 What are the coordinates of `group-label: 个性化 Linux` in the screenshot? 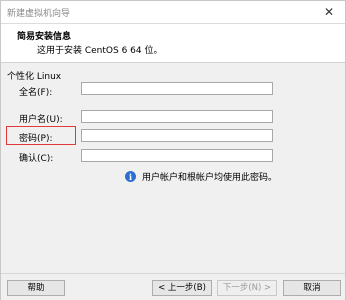 It's located at (34, 77).